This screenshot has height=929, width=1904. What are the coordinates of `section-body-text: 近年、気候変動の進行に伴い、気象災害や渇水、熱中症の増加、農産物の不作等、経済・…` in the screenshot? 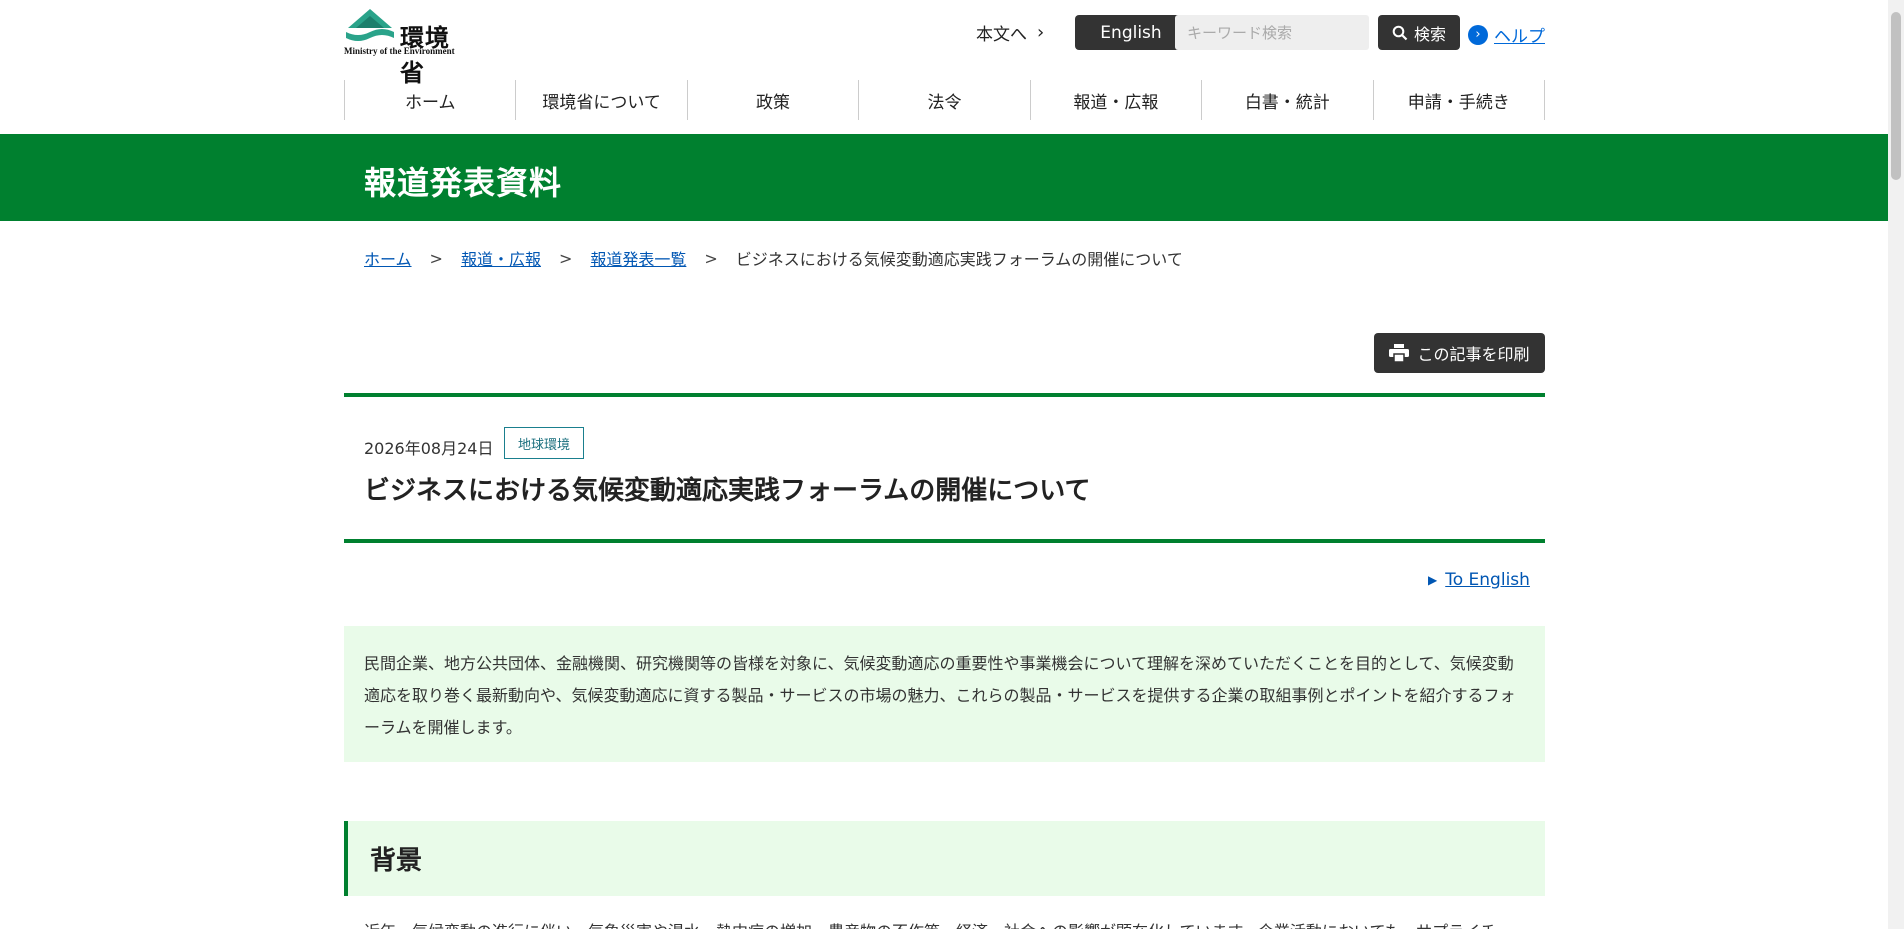 It's located at (954, 923).